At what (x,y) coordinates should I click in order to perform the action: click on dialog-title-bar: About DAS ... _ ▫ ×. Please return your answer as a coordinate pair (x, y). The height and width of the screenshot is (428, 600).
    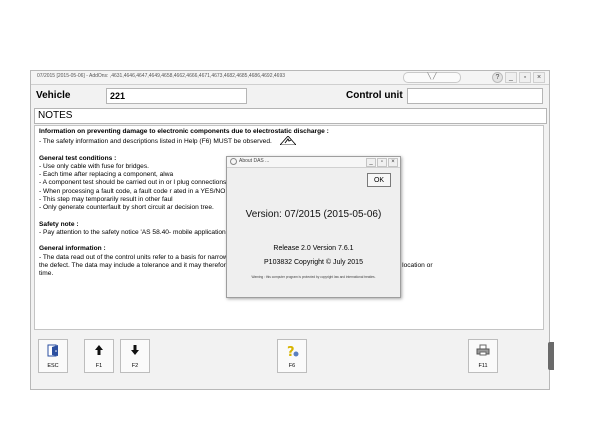
    Looking at the image, I should click on (313, 162).